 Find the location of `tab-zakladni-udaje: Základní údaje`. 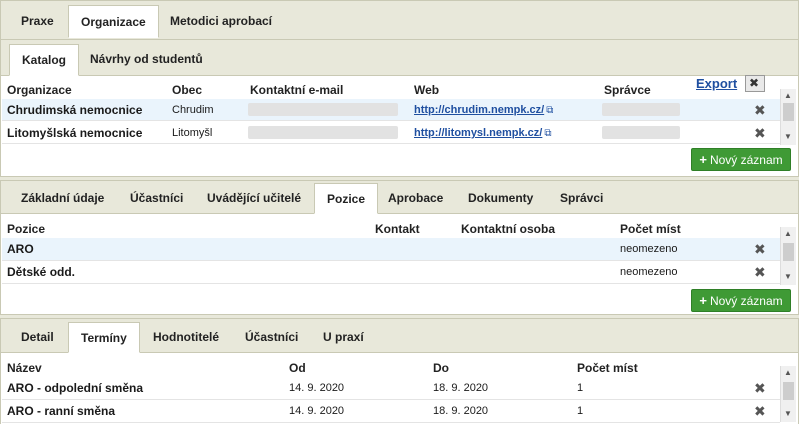

tab-zakladni-udaje: Základní údaje is located at coordinates (62, 198).